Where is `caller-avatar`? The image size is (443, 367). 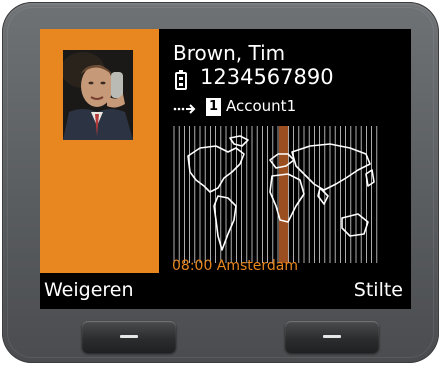 caller-avatar is located at coordinates (98, 95).